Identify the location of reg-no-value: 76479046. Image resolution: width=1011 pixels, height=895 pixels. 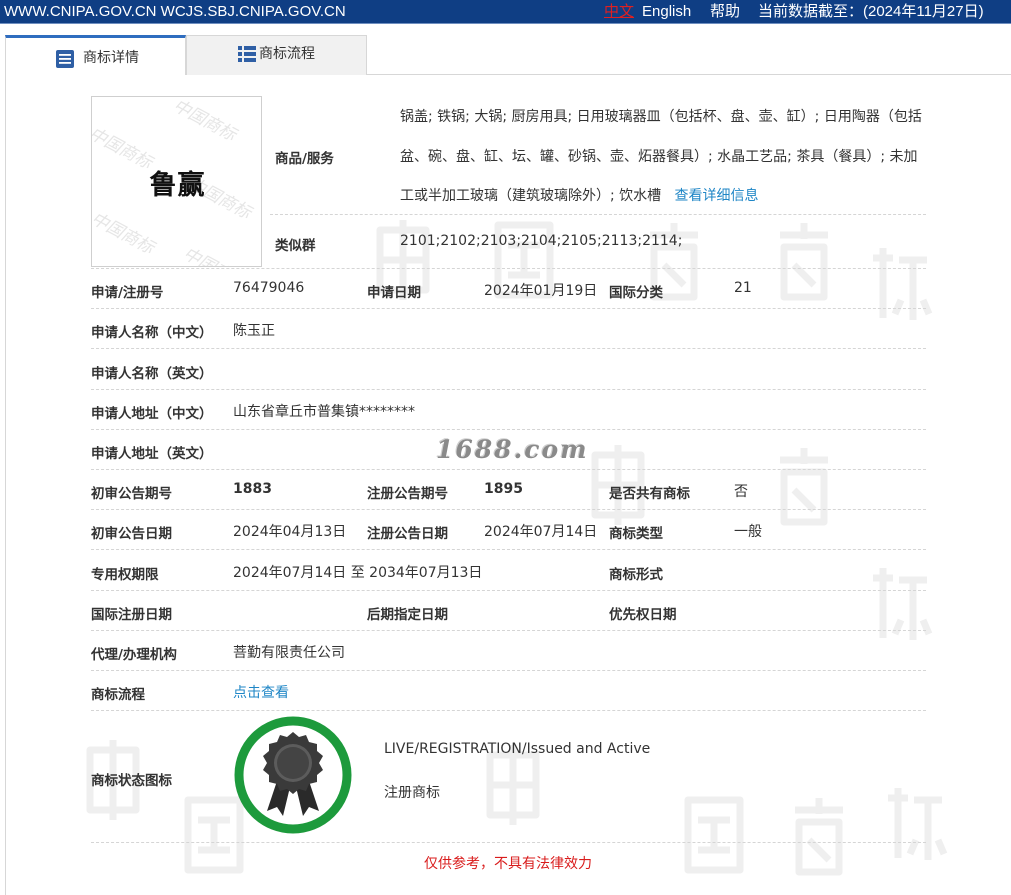
(269, 288).